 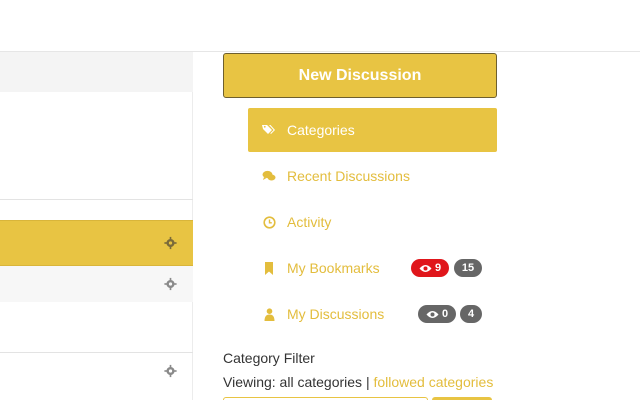 I want to click on unread-badge: 0, so click(x=437, y=314).